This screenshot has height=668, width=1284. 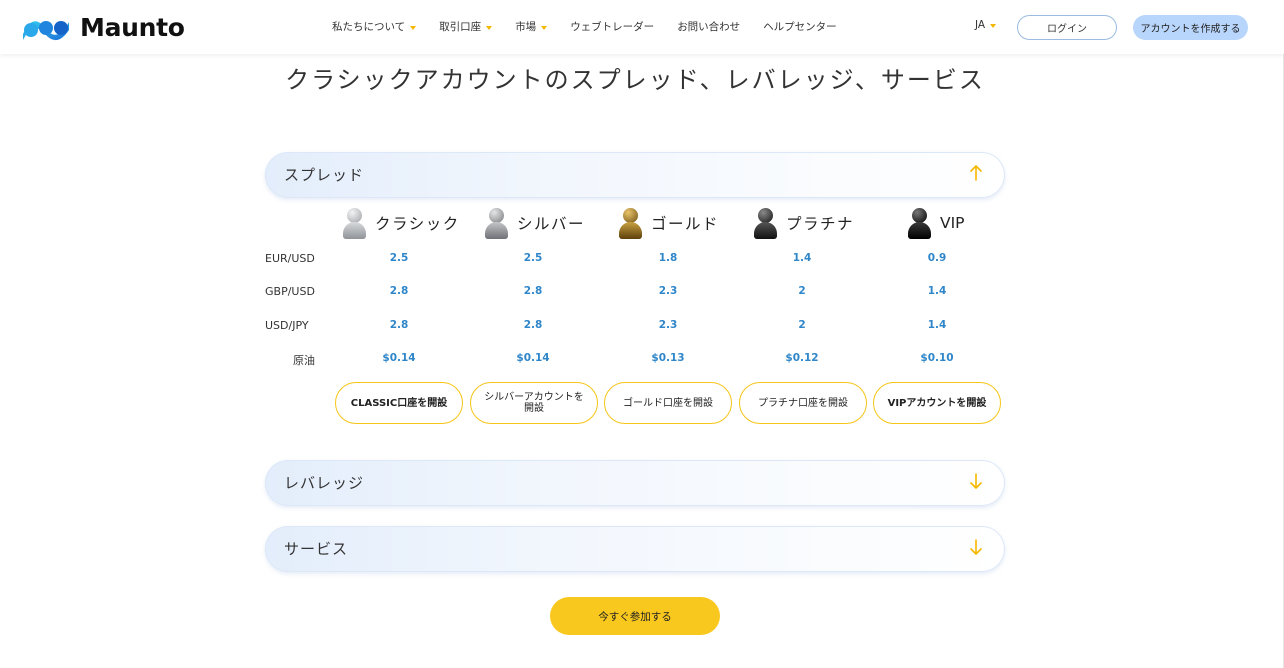 I want to click on nav-item-markets: 市場, so click(x=531, y=26).